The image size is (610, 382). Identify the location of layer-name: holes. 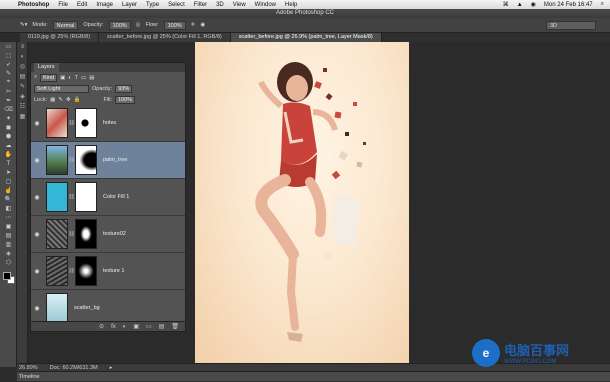
(109, 123).